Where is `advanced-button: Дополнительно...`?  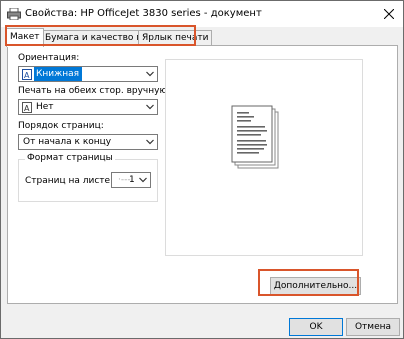
advanced-button: Дополнительно... is located at coordinates (315, 286).